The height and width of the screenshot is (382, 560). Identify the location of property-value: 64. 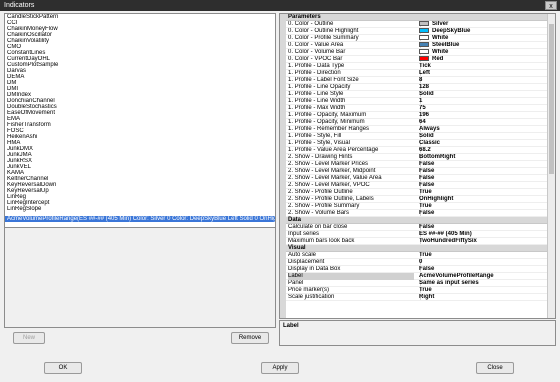
(483, 122).